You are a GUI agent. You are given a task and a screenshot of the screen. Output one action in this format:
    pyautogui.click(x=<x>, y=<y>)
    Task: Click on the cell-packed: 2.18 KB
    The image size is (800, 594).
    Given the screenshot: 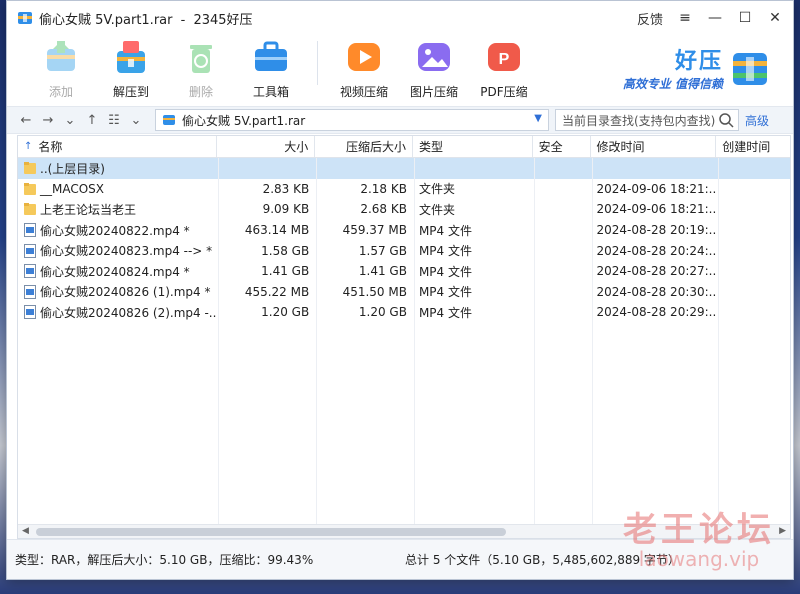 What is the action you would take?
    pyautogui.click(x=383, y=188)
    